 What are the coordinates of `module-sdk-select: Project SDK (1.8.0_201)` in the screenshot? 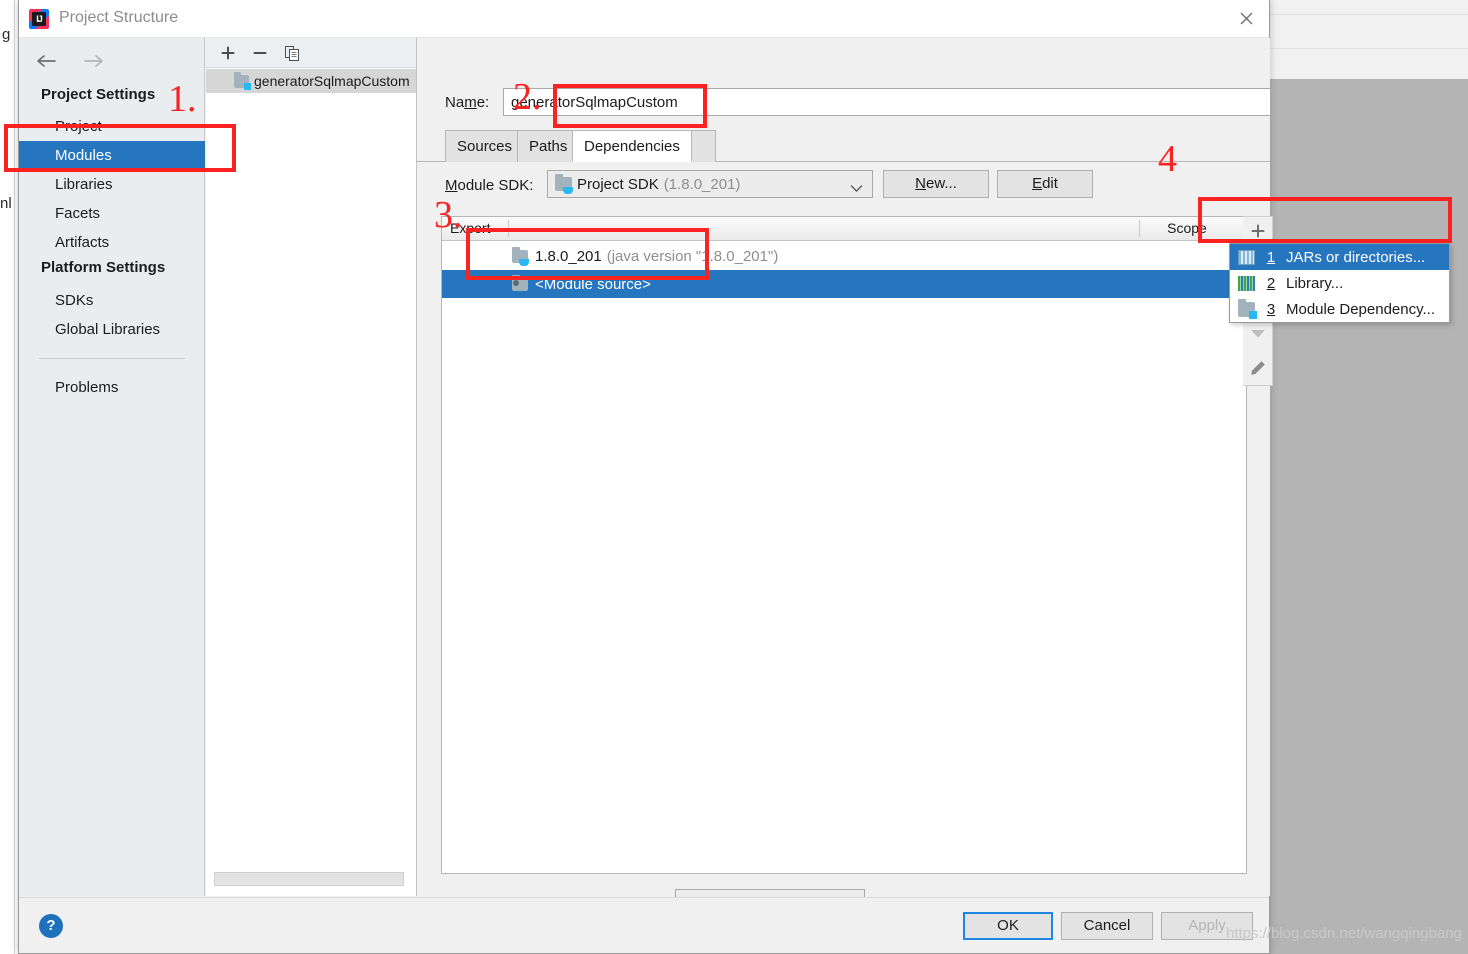 It's located at (710, 184).